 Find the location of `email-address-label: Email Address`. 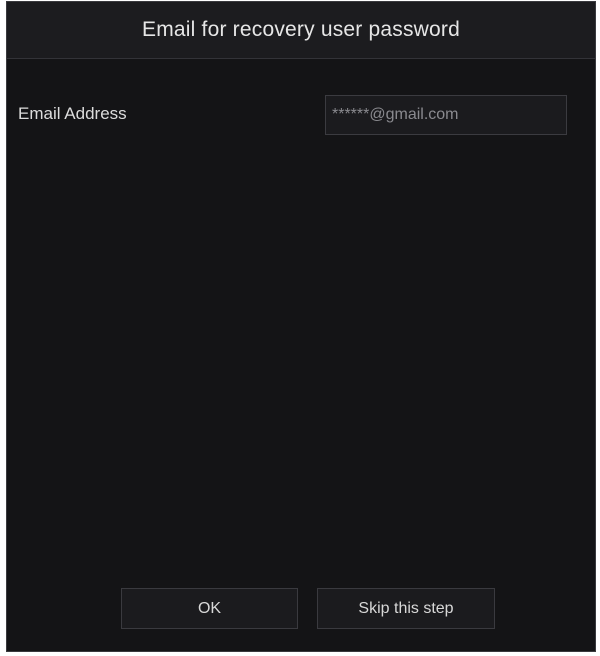

email-address-label: Email Address is located at coordinates (72, 113).